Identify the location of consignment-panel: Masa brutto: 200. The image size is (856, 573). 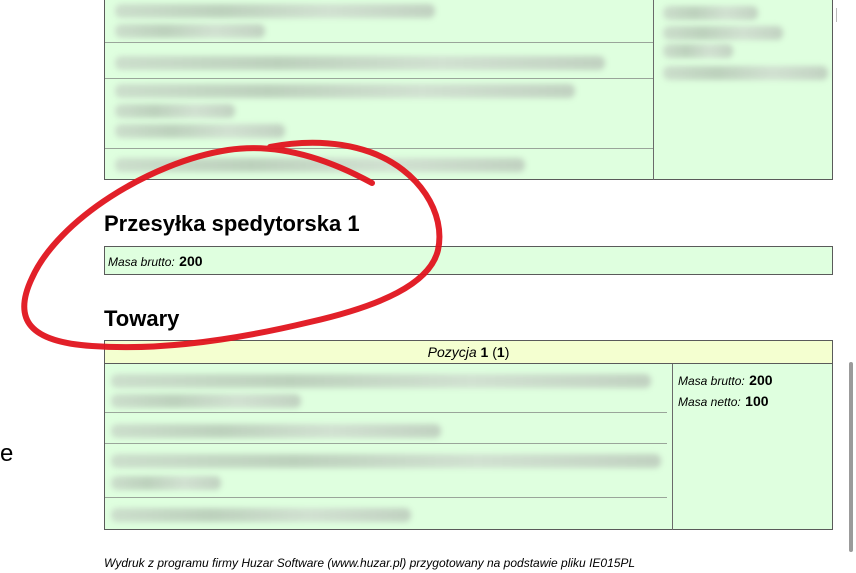
(468, 260).